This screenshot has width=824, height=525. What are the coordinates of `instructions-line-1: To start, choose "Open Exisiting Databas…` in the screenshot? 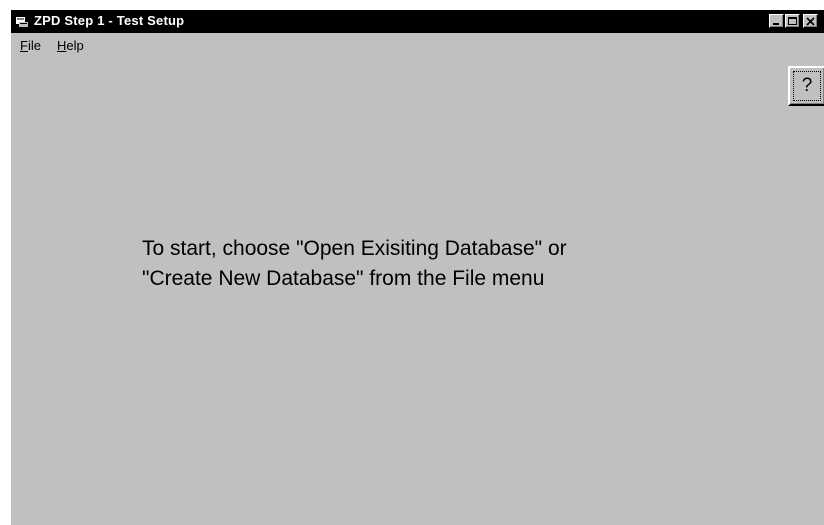 It's located at (354, 248).